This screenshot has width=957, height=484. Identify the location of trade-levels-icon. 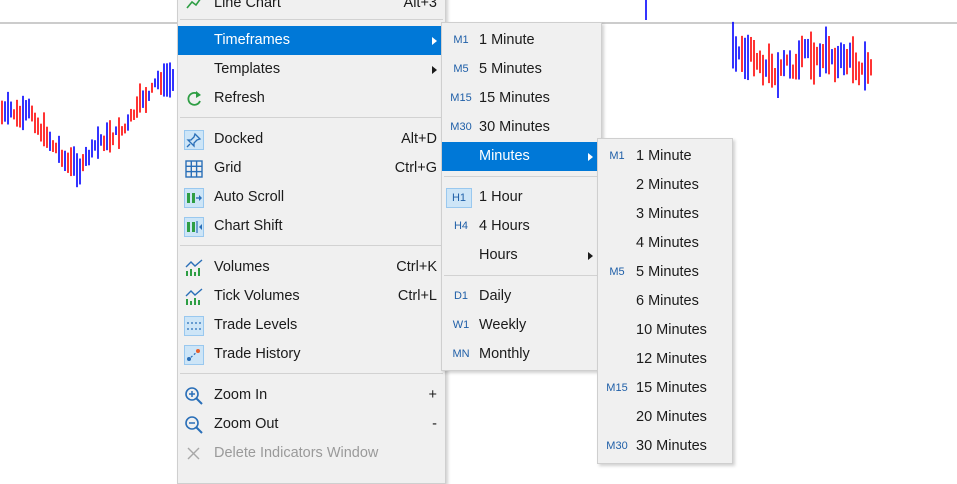
(194, 326).